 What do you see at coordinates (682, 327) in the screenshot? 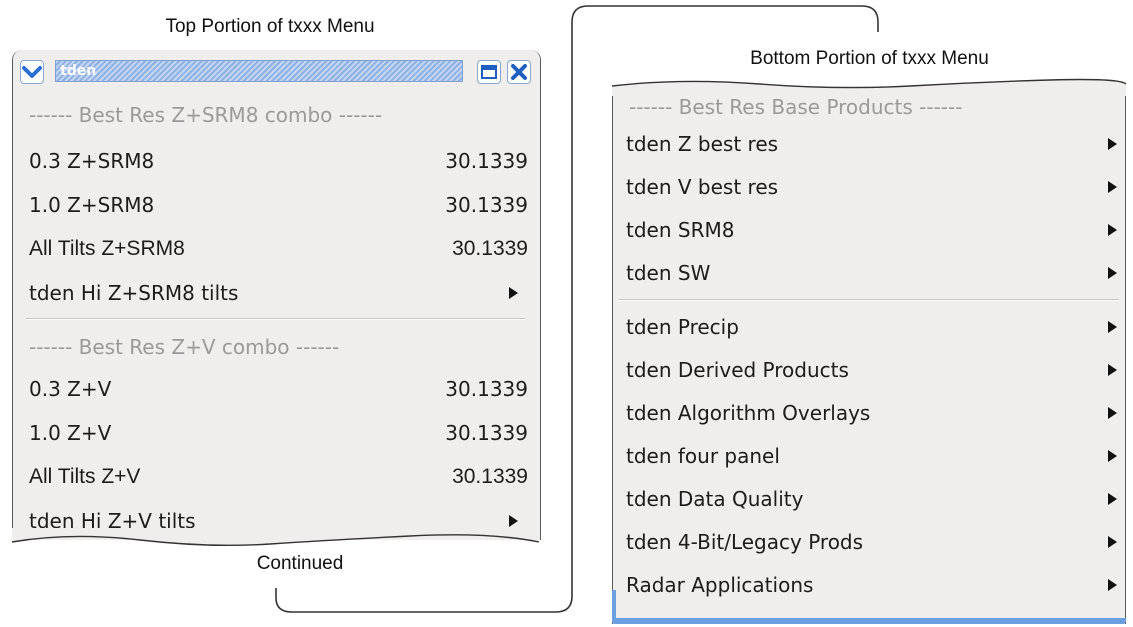
I see `menu-item-label: tden Precip` at bounding box center [682, 327].